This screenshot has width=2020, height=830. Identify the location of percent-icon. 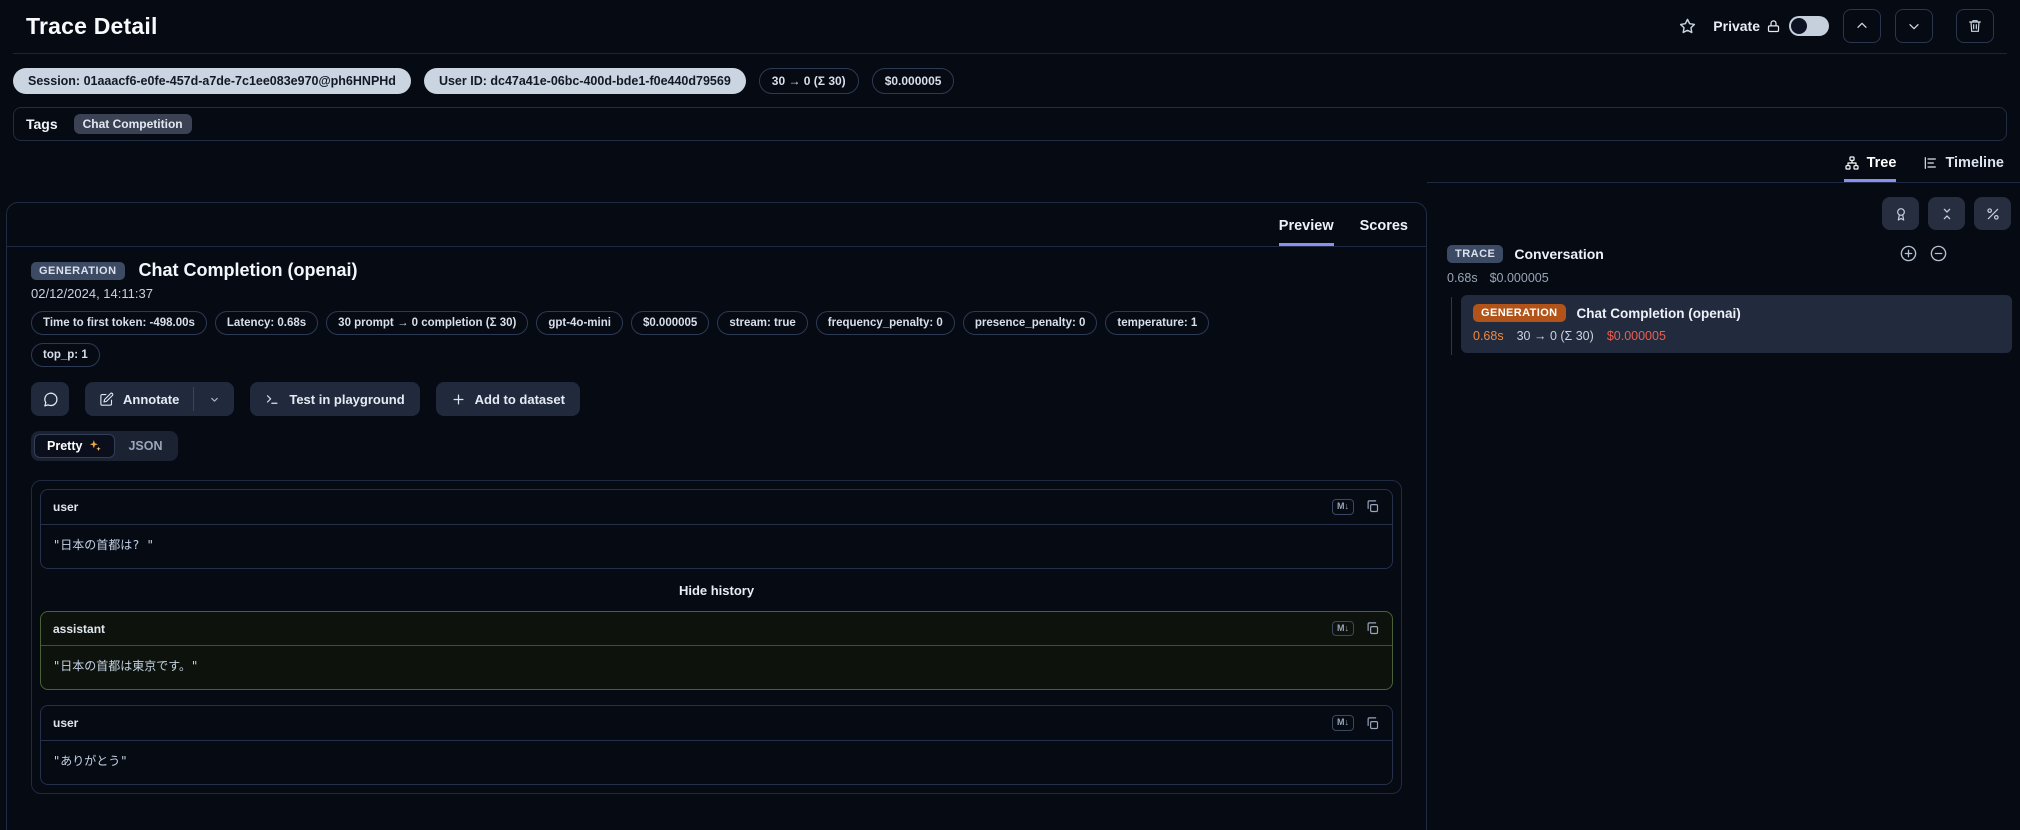
(1993, 214).